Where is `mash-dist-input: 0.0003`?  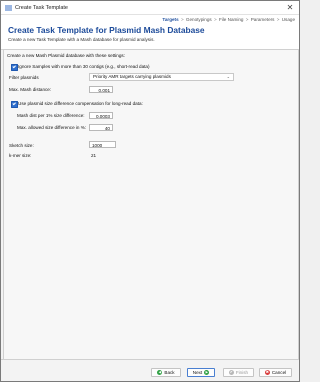 mash-dist-input: 0.0003 is located at coordinates (101, 115).